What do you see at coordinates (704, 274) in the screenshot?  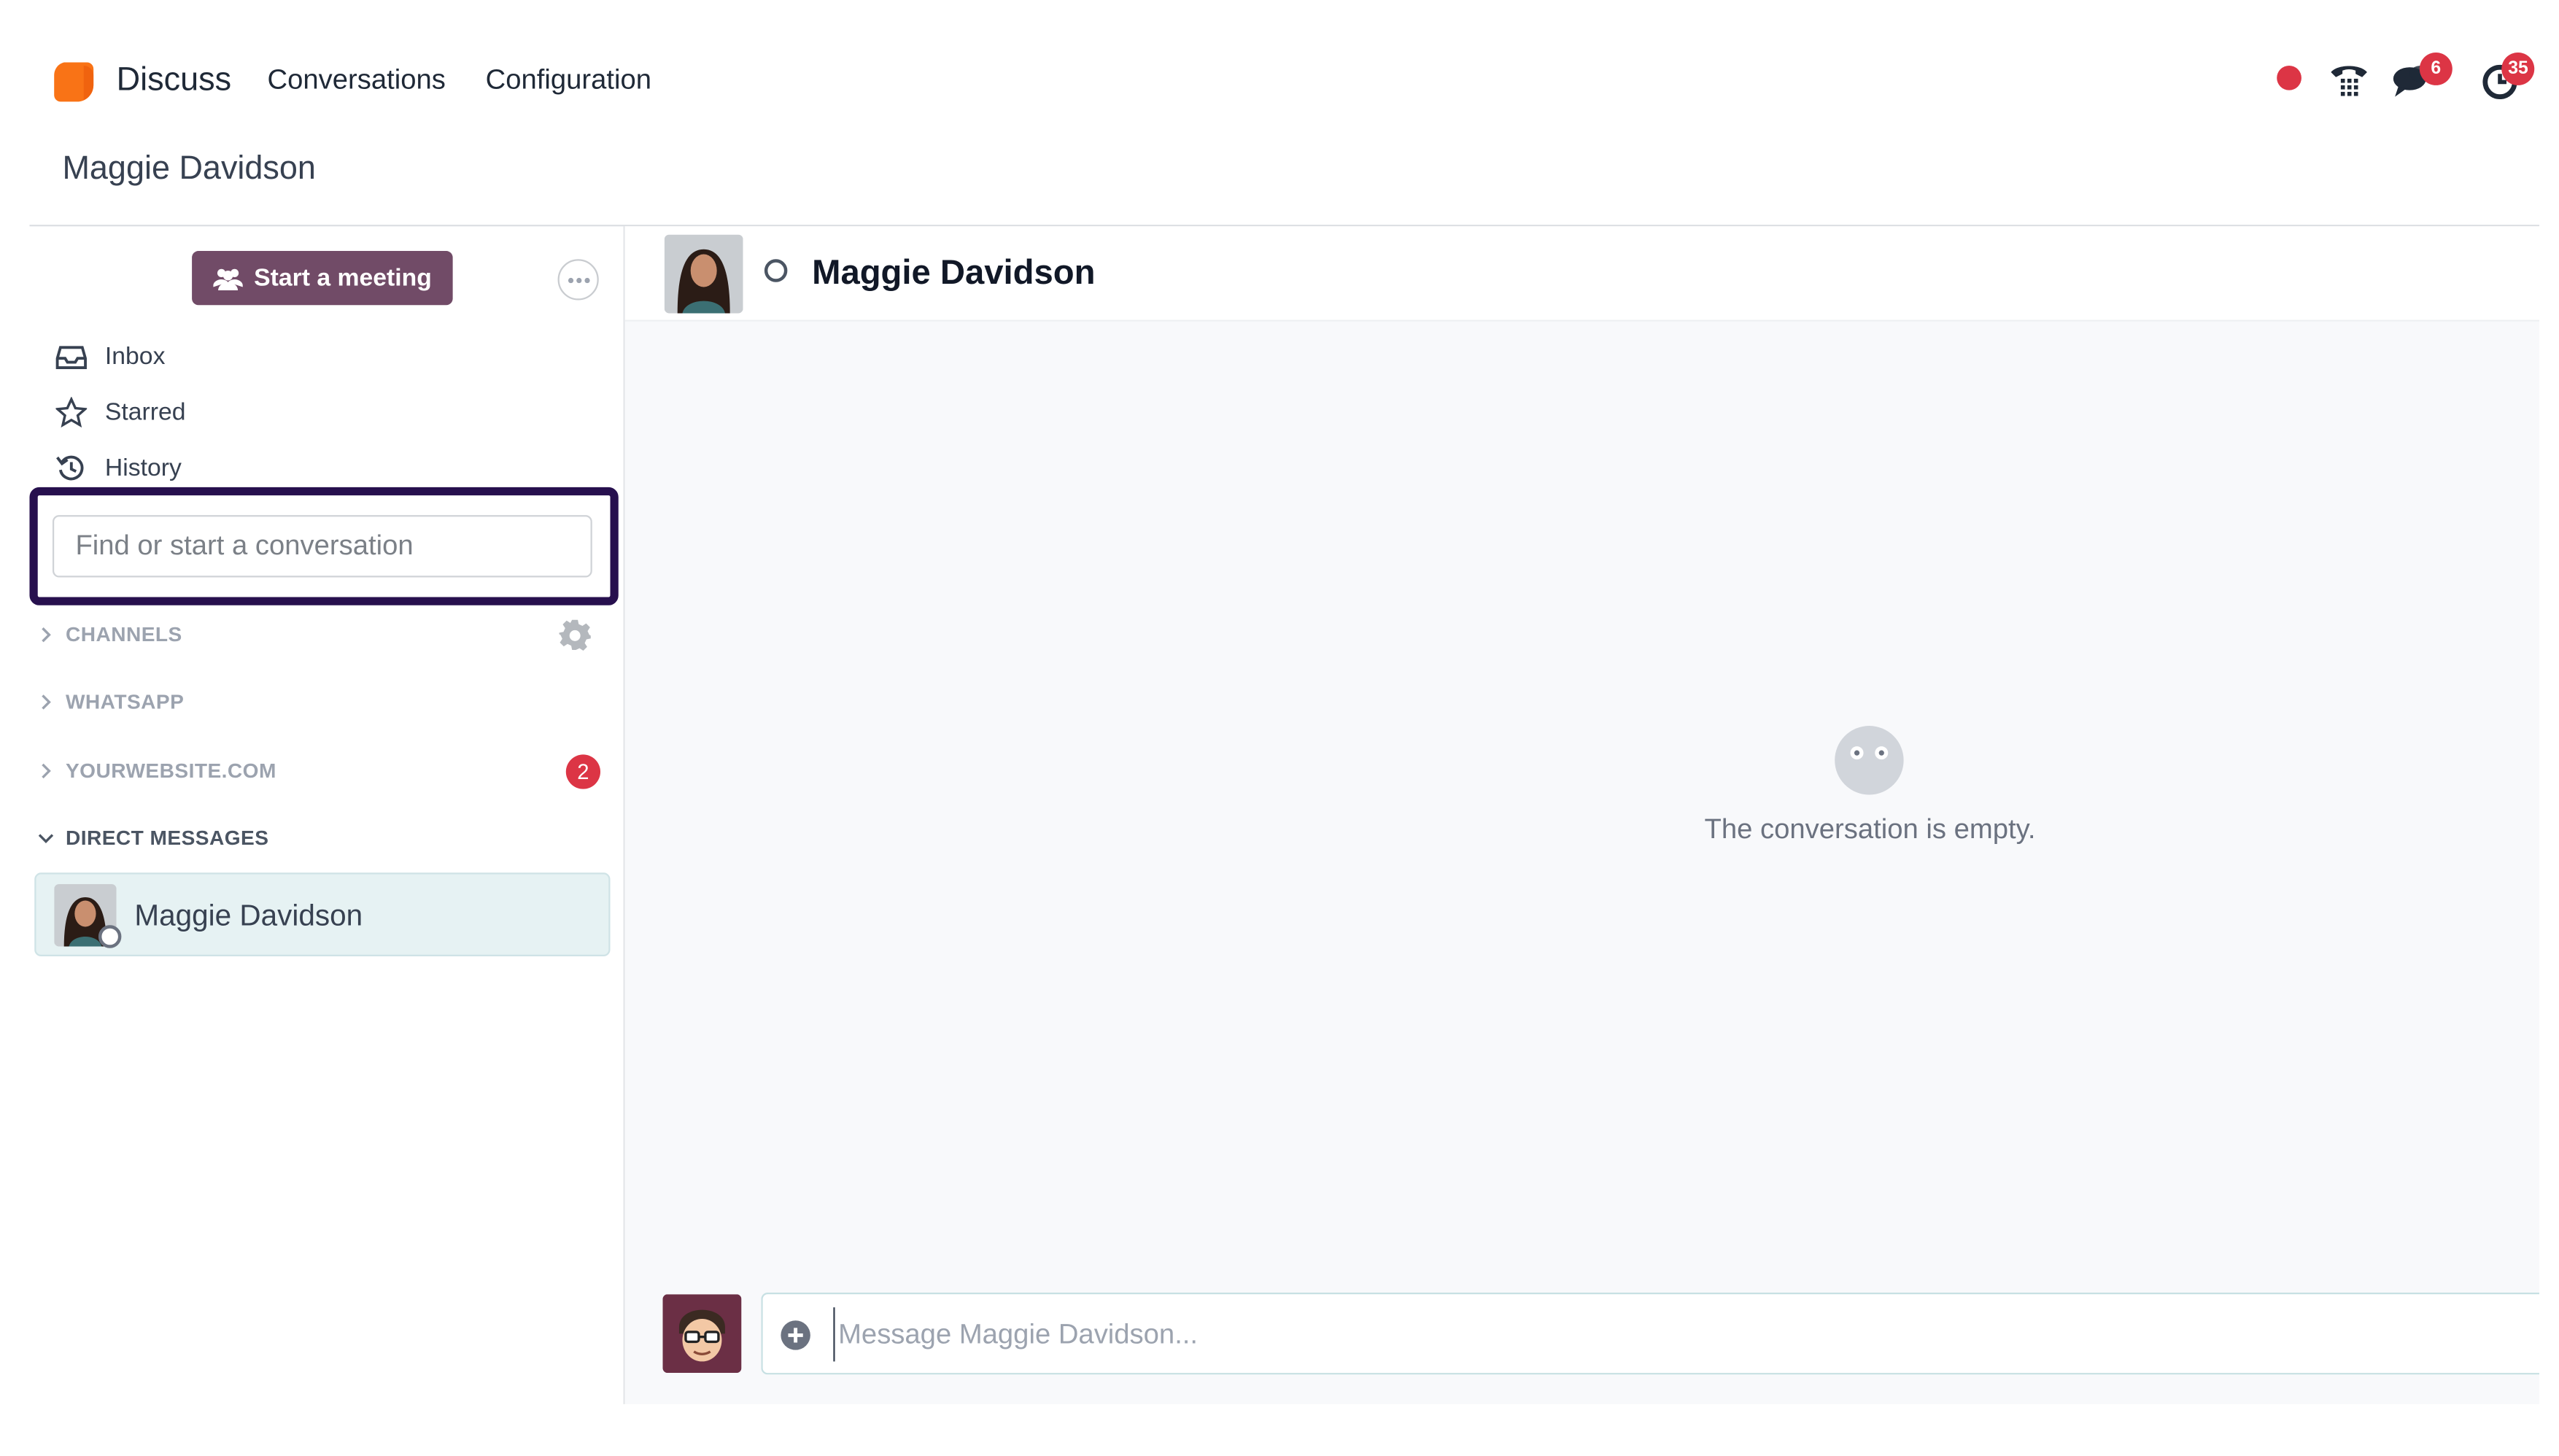 I see `thread-avatar` at bounding box center [704, 274].